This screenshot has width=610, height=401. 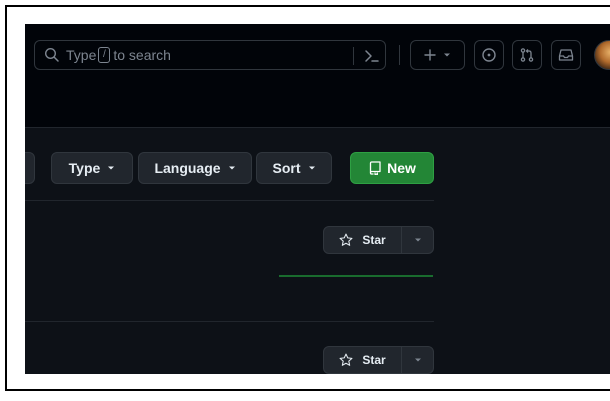 I want to click on search-repositories-input-edge, so click(x=30, y=168).